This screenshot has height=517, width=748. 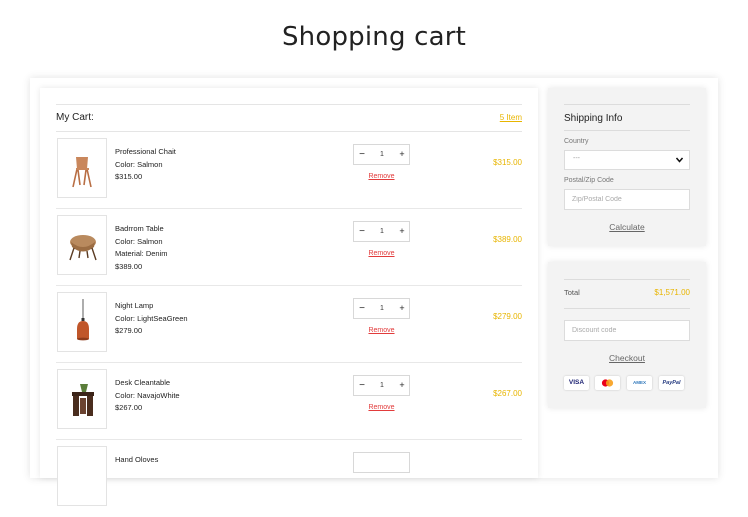 I want to click on armchair-icon, so click(x=83, y=248).